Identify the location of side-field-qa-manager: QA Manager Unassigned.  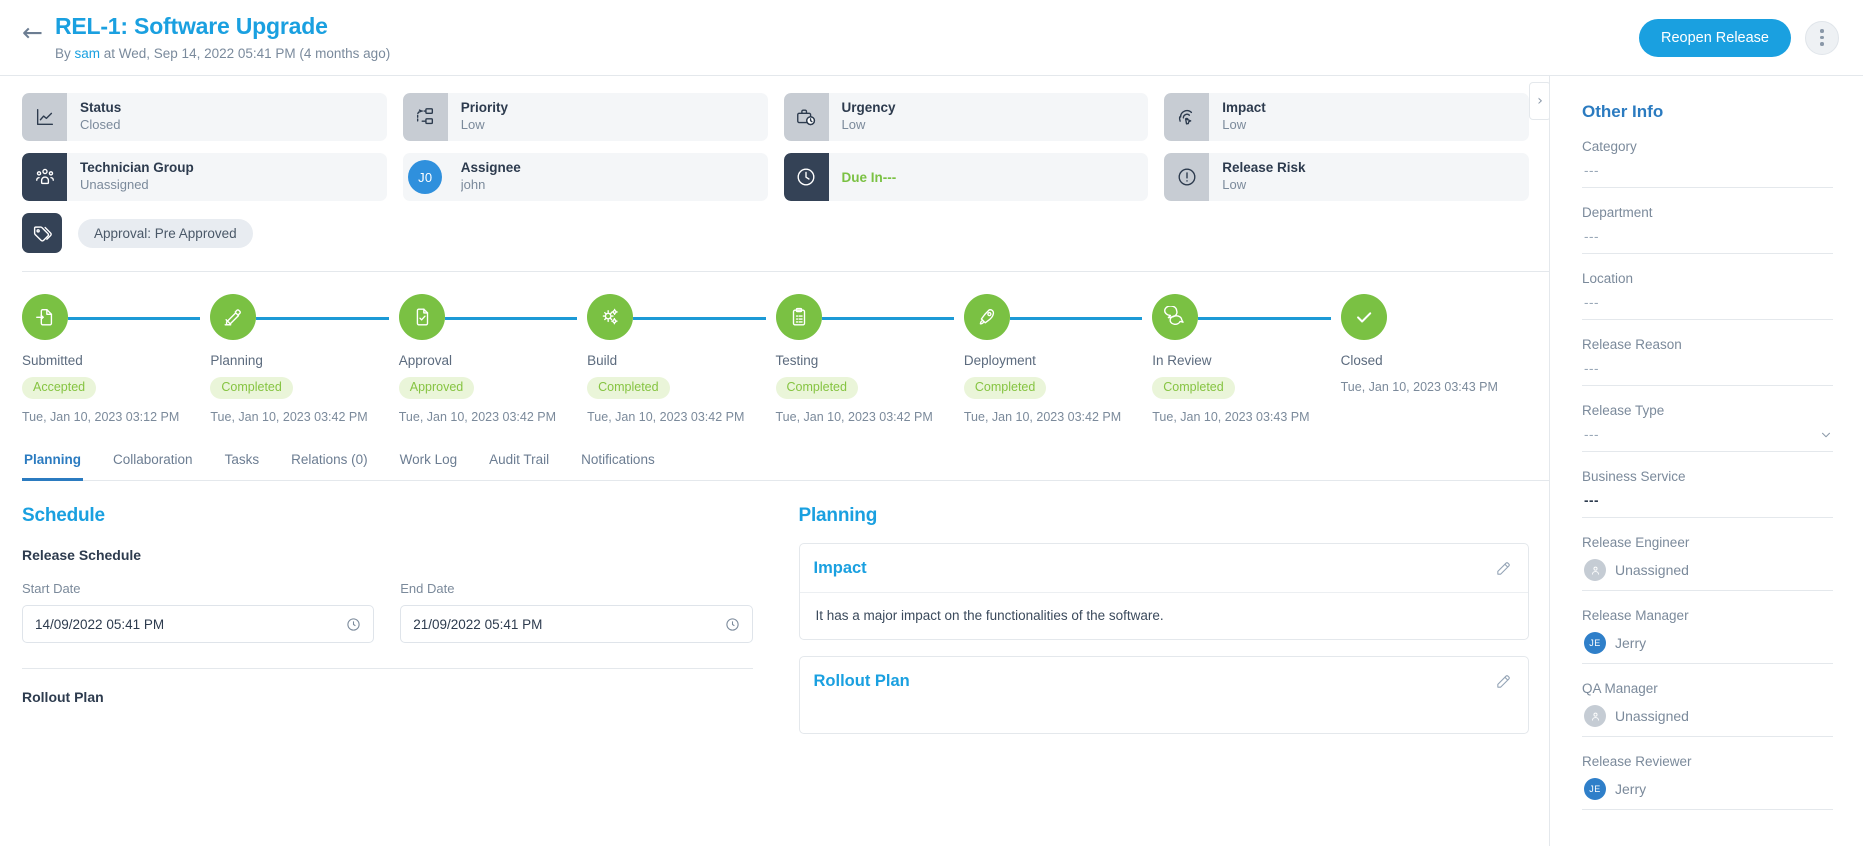
(1707, 700).